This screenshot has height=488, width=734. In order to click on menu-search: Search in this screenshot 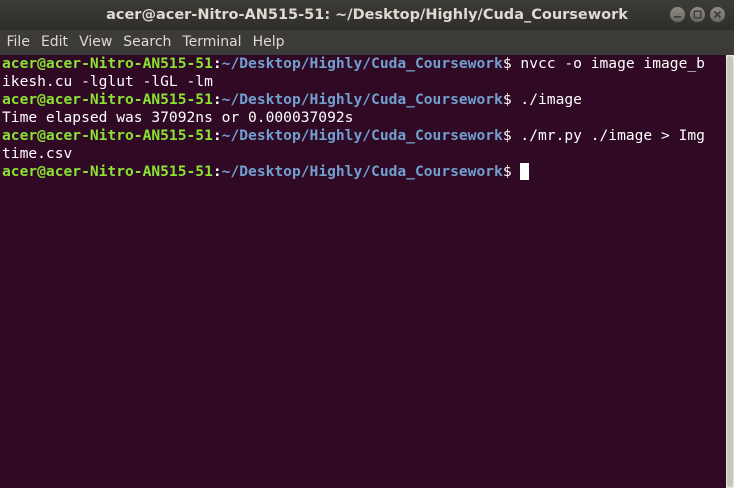, I will do `click(147, 42)`.